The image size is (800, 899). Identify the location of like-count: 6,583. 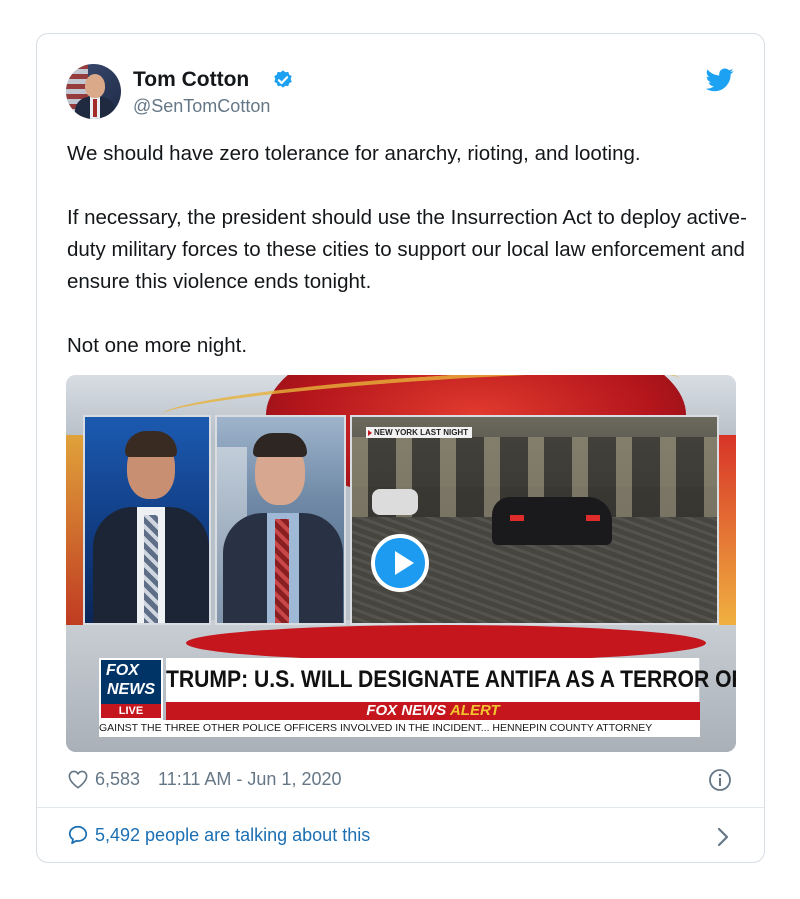
(117, 779).